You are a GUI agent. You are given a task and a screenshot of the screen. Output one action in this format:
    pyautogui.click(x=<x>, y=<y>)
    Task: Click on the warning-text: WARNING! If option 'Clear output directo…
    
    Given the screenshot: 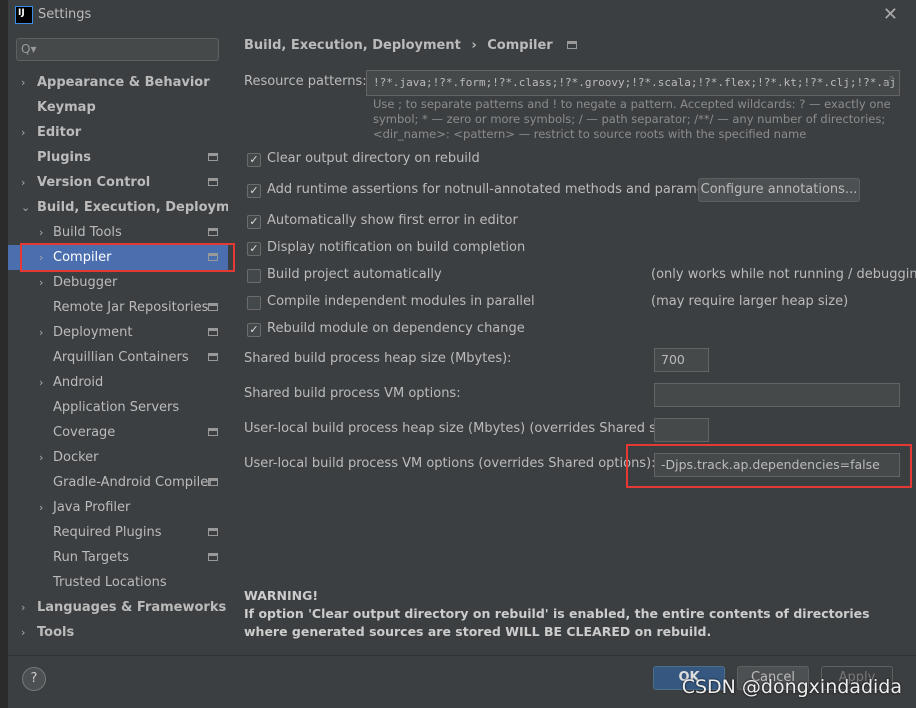 What is the action you would take?
    pyautogui.click(x=576, y=614)
    